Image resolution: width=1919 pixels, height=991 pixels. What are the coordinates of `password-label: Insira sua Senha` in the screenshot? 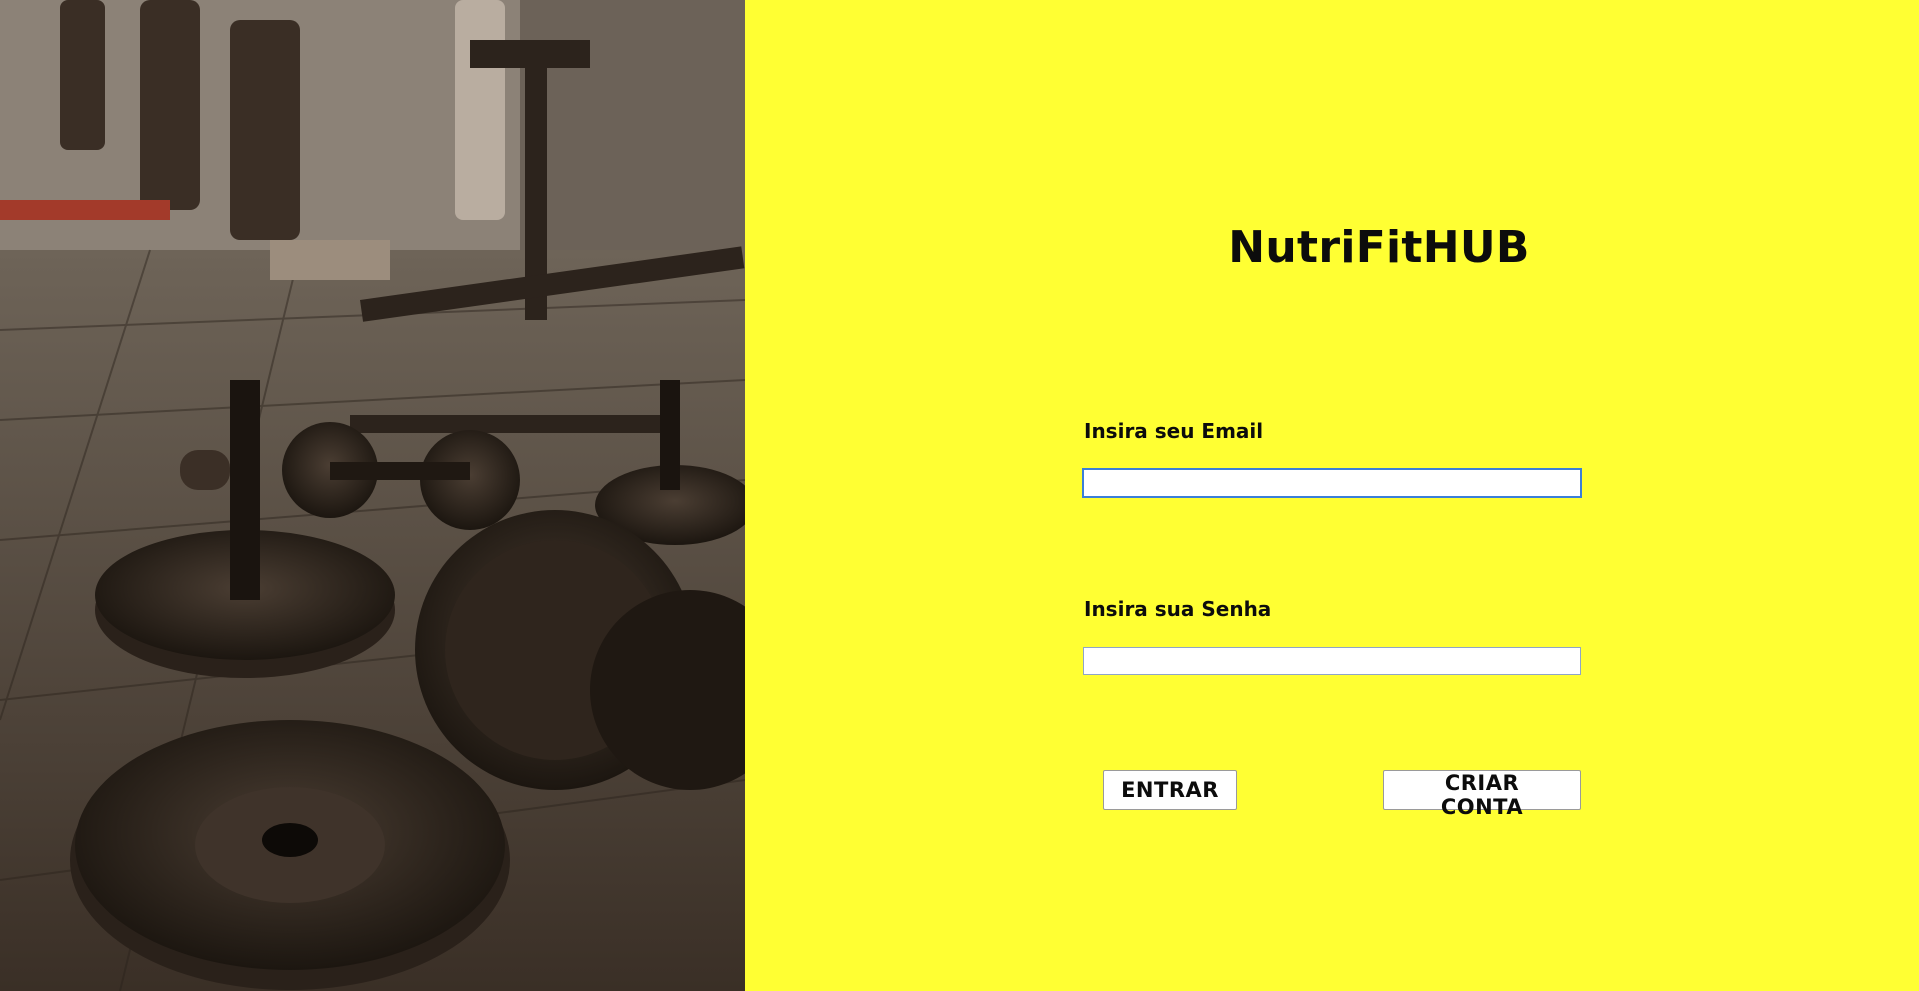 It's located at (1178, 609).